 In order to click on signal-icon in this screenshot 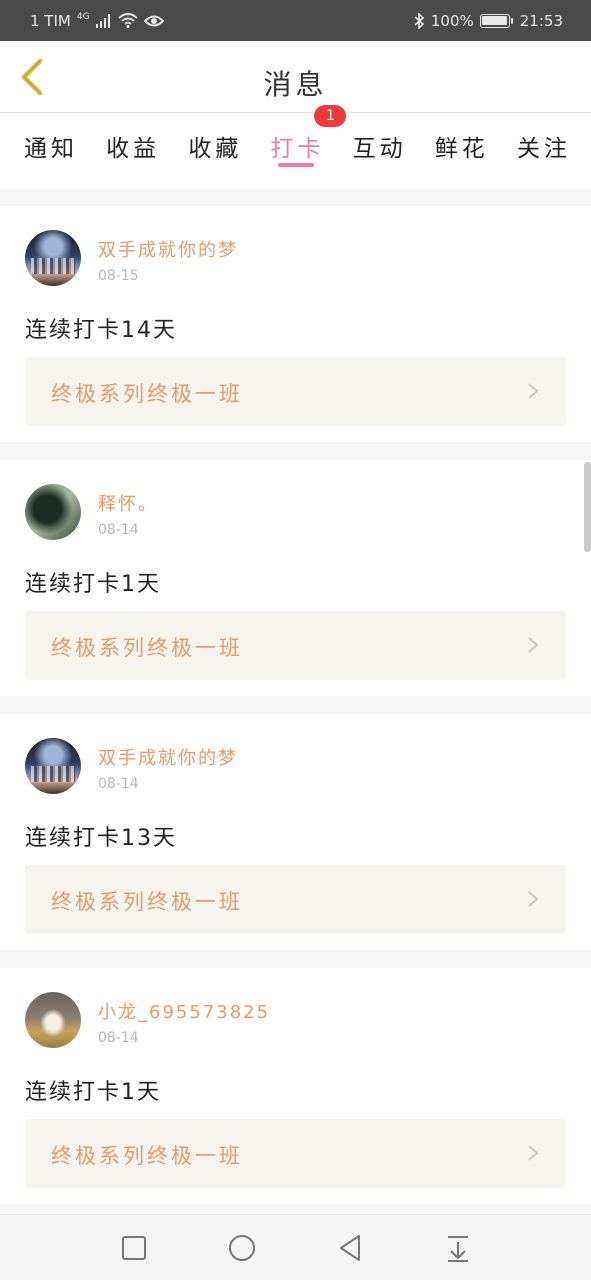, I will do `click(103, 20)`.